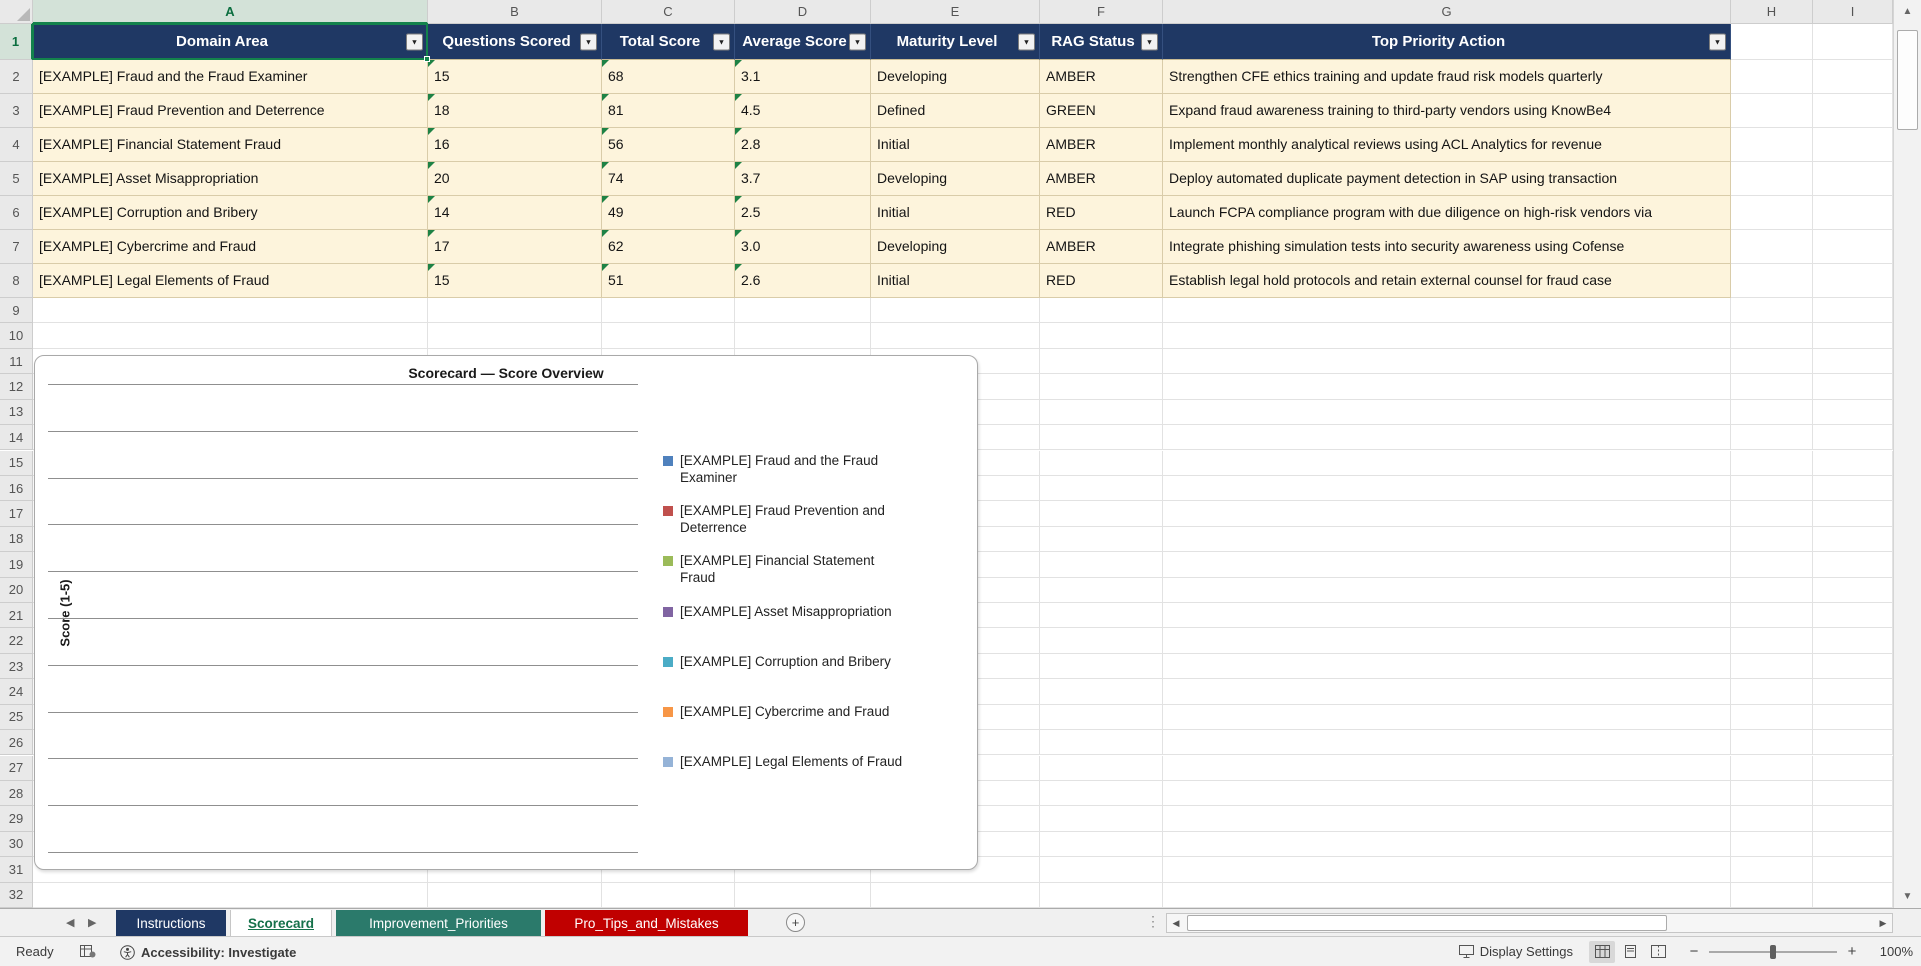 This screenshot has width=1921, height=966. I want to click on row-header-26: 26, so click(16, 743).